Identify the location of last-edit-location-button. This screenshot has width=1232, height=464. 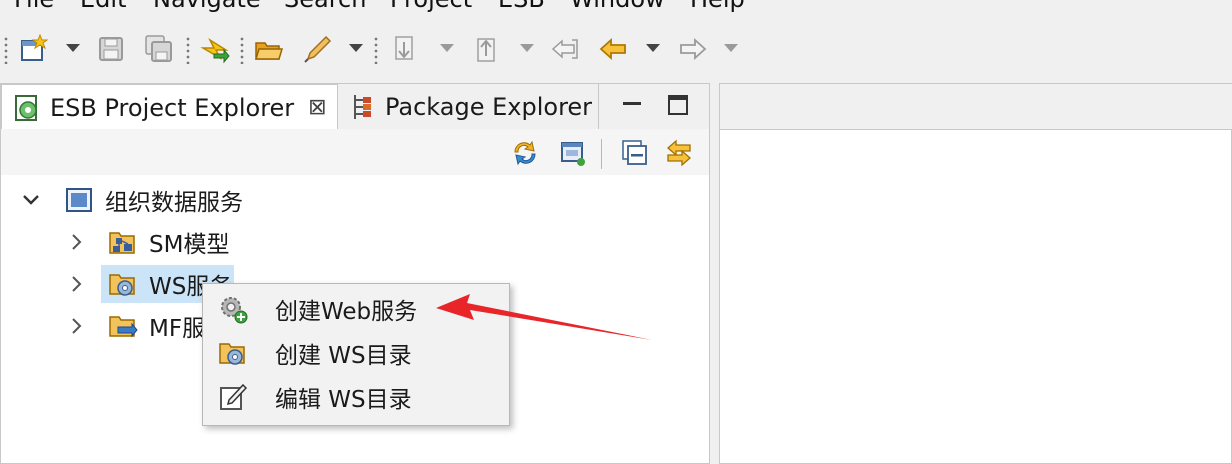
(565, 49).